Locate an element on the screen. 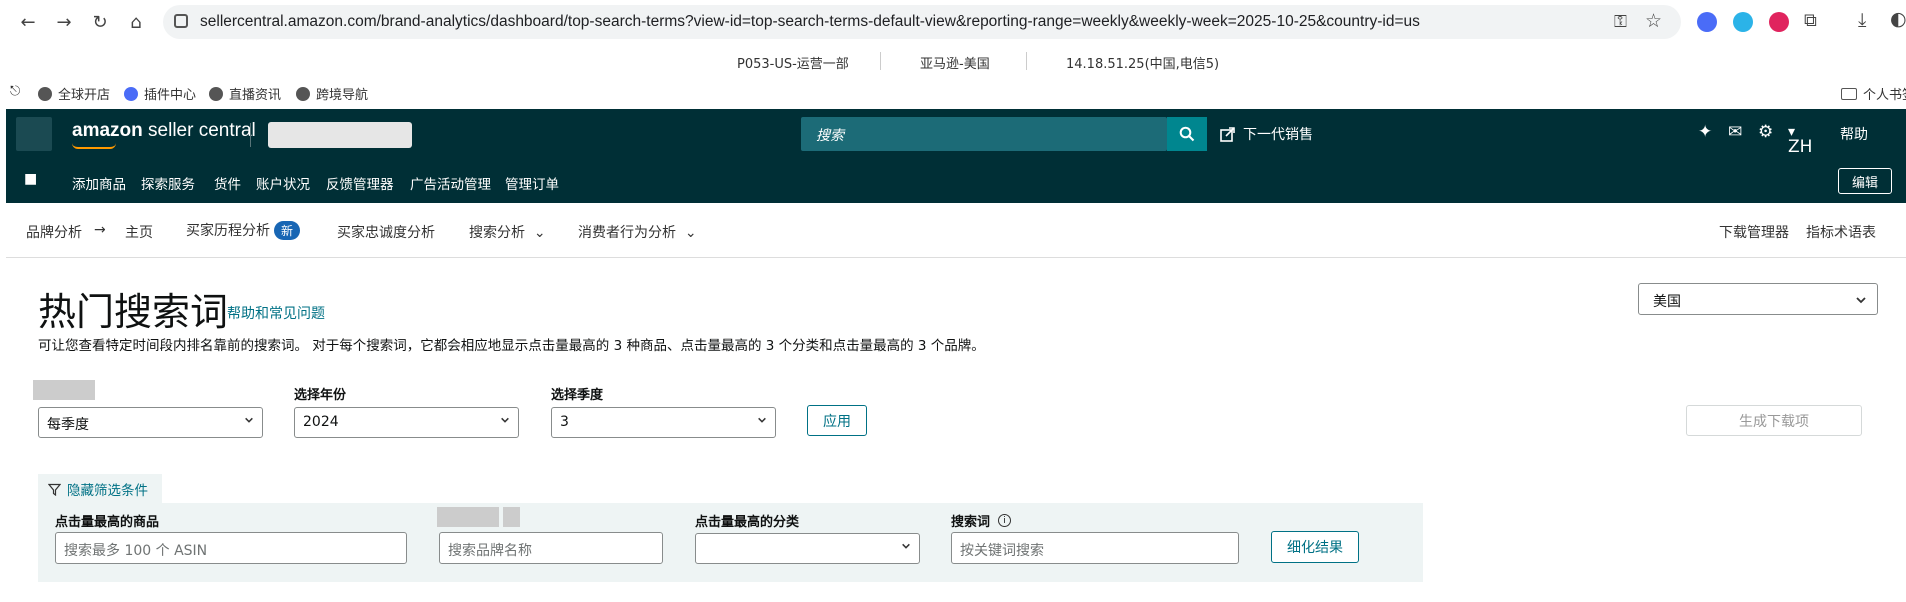  bookmark-item: 插件中心 is located at coordinates (160, 93).